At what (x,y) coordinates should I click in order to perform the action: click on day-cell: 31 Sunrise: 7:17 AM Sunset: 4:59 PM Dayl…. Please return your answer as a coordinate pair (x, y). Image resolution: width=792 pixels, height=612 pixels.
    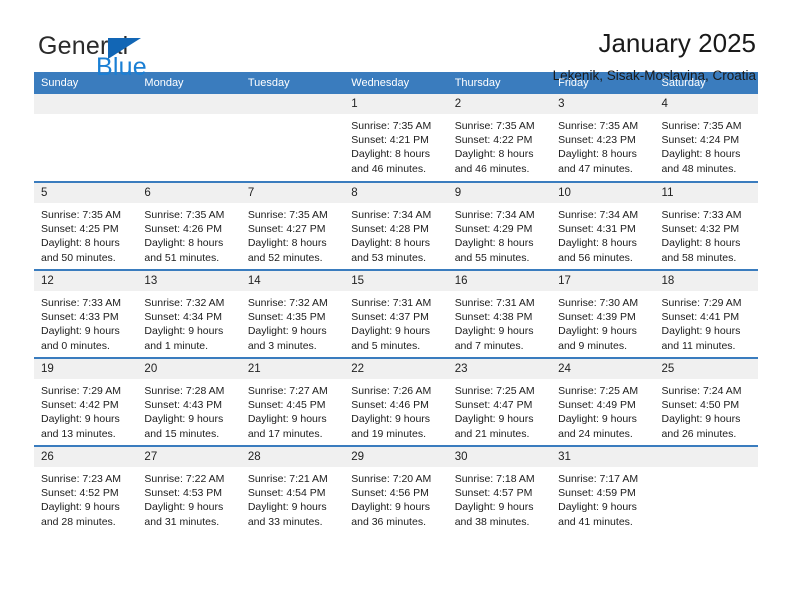
    Looking at the image, I should click on (603, 489).